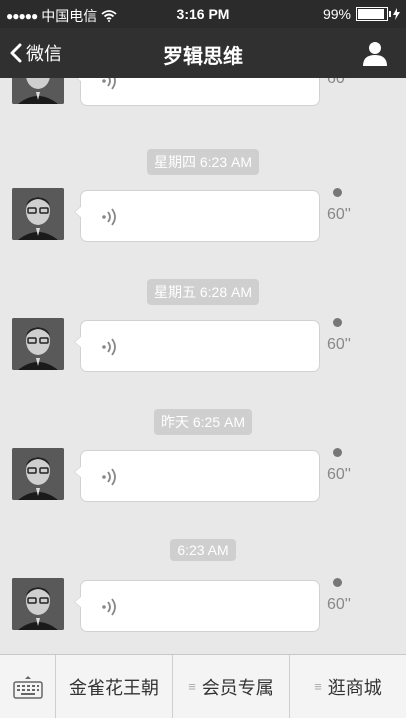 This screenshot has width=406, height=718. I want to click on timestamp-label: 昨天 6:25 AM, so click(203, 422).